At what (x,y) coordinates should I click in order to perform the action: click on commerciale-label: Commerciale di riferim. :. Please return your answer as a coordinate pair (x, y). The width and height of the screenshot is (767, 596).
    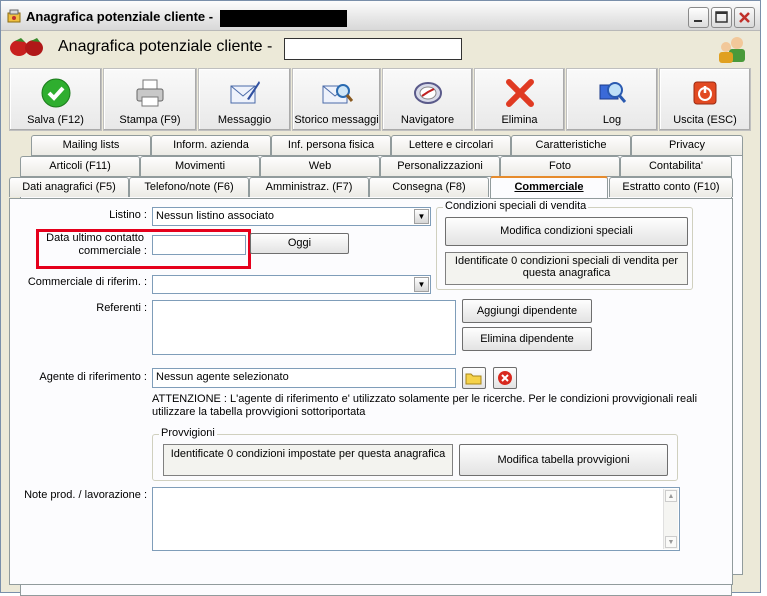
    Looking at the image, I should click on (87, 282).